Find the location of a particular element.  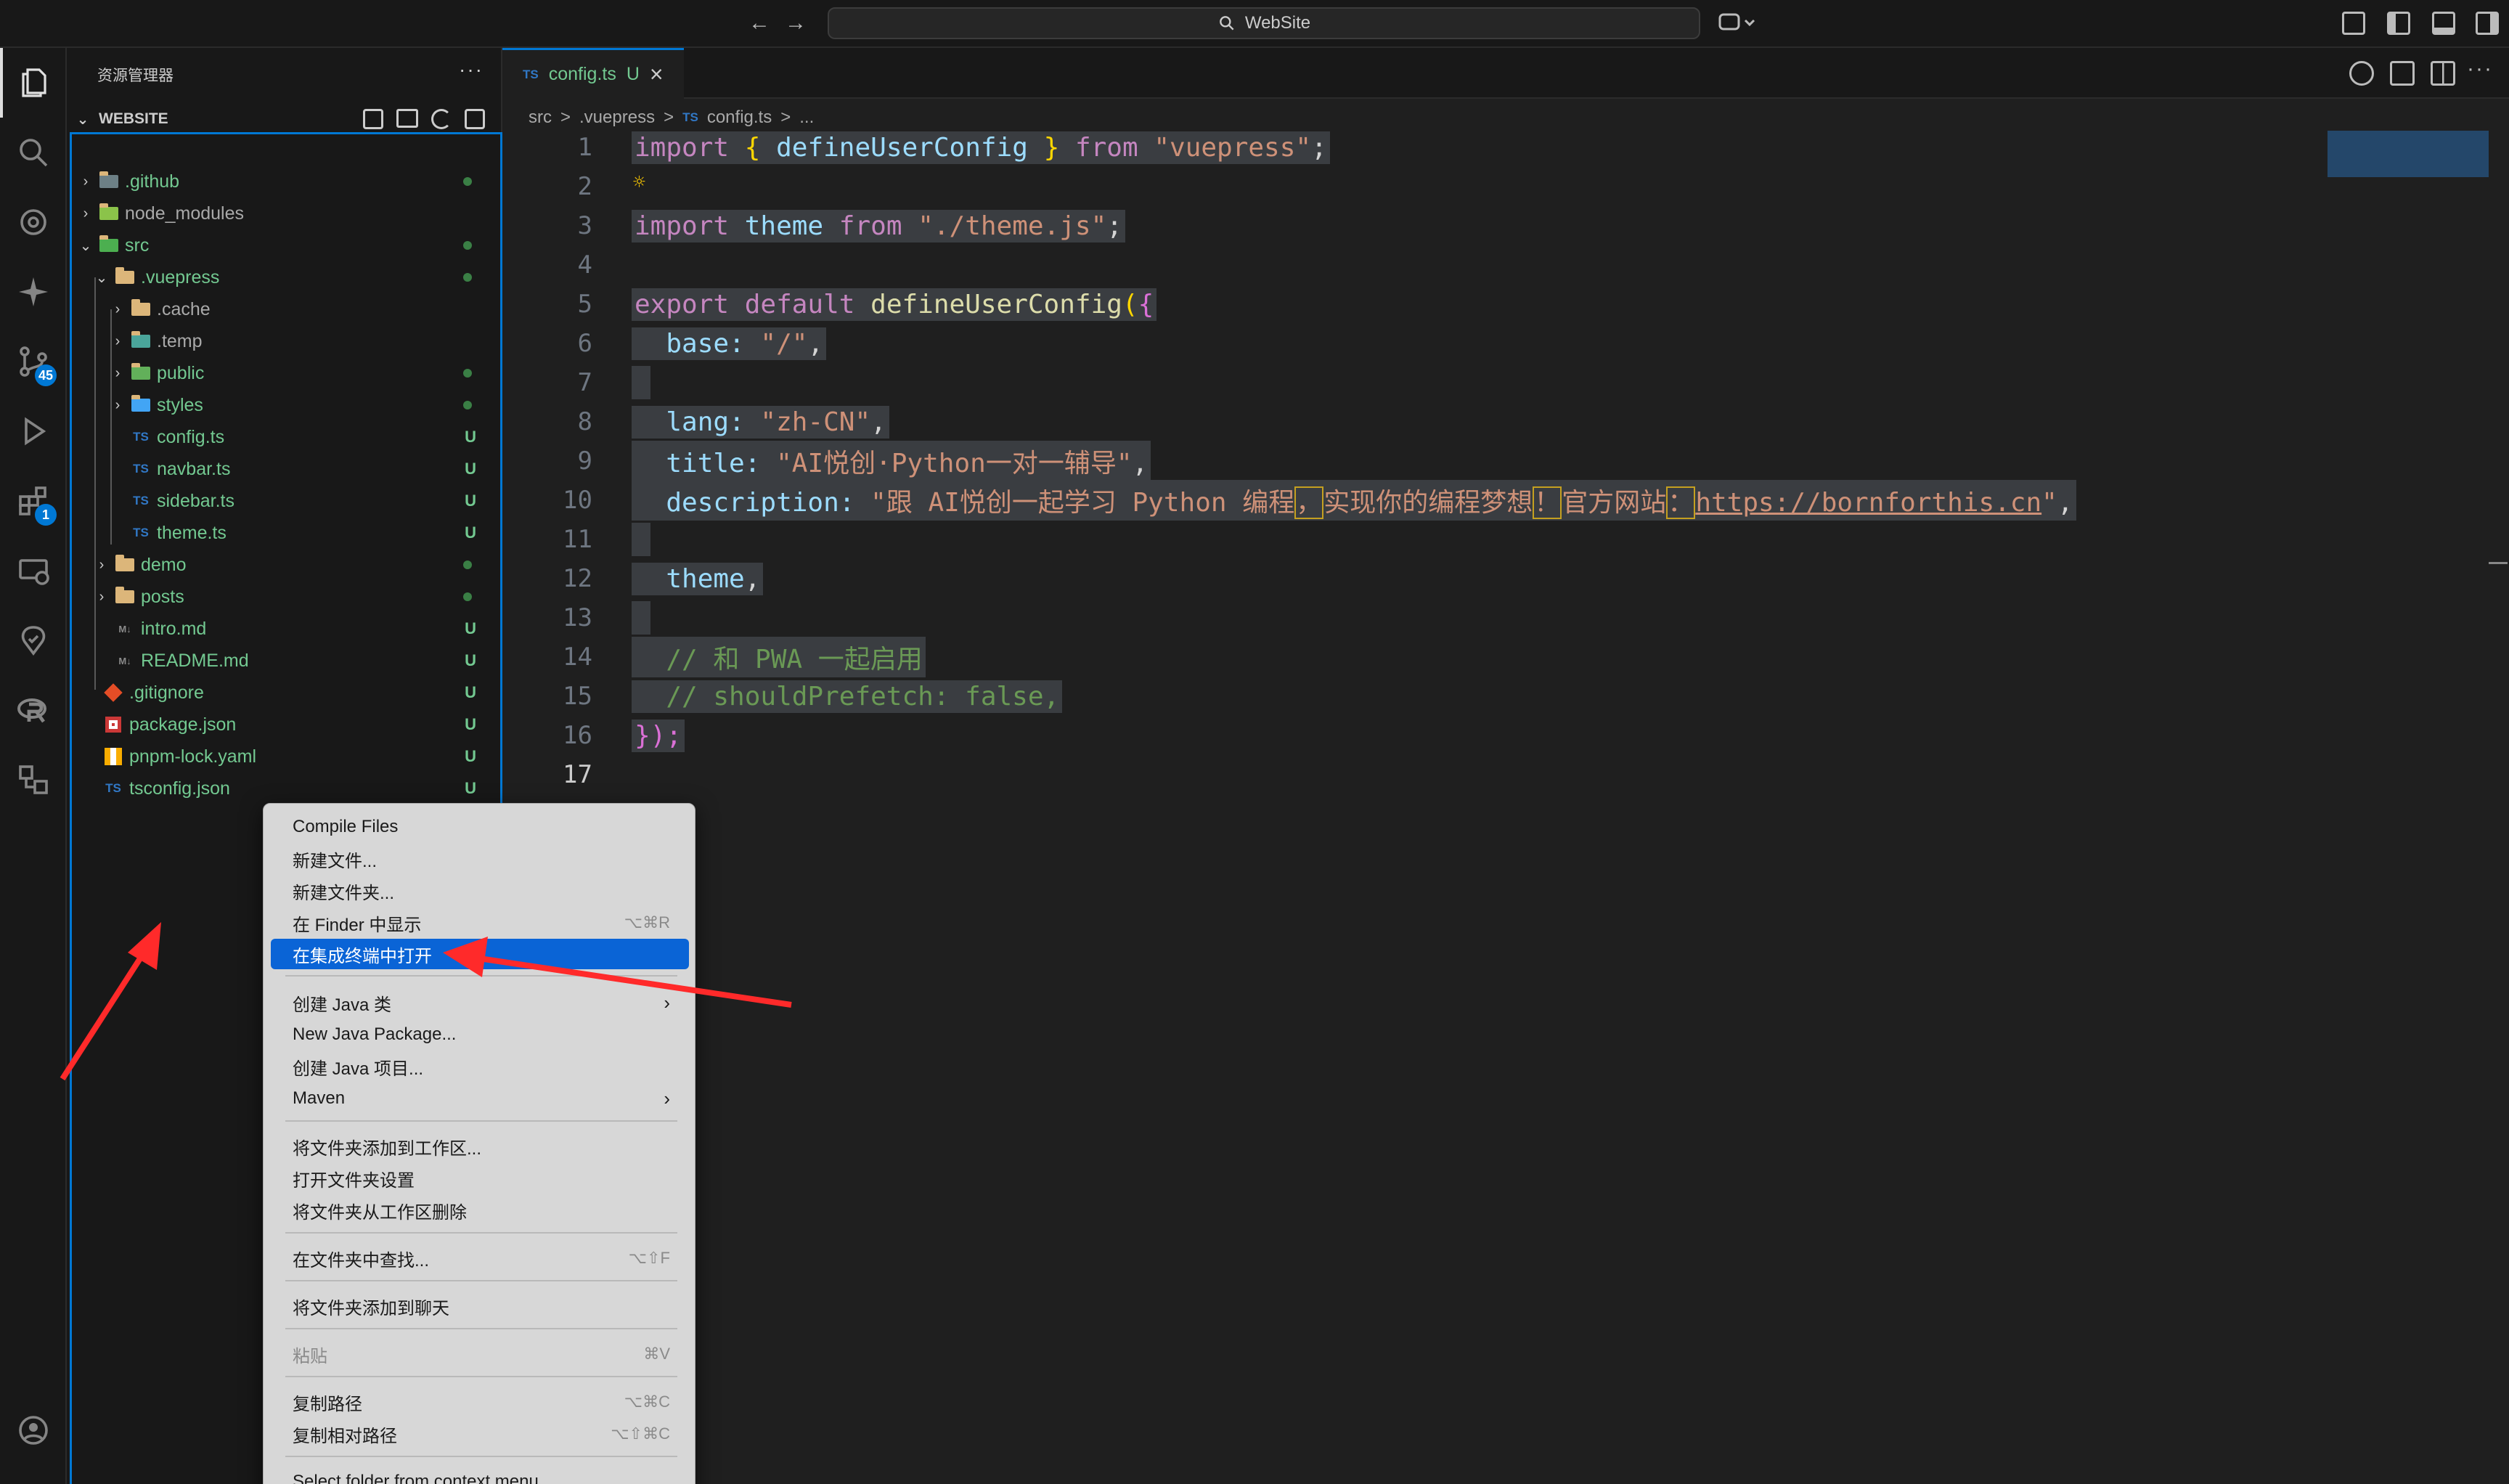

annotation-arrows is located at coordinates (426, 1001).